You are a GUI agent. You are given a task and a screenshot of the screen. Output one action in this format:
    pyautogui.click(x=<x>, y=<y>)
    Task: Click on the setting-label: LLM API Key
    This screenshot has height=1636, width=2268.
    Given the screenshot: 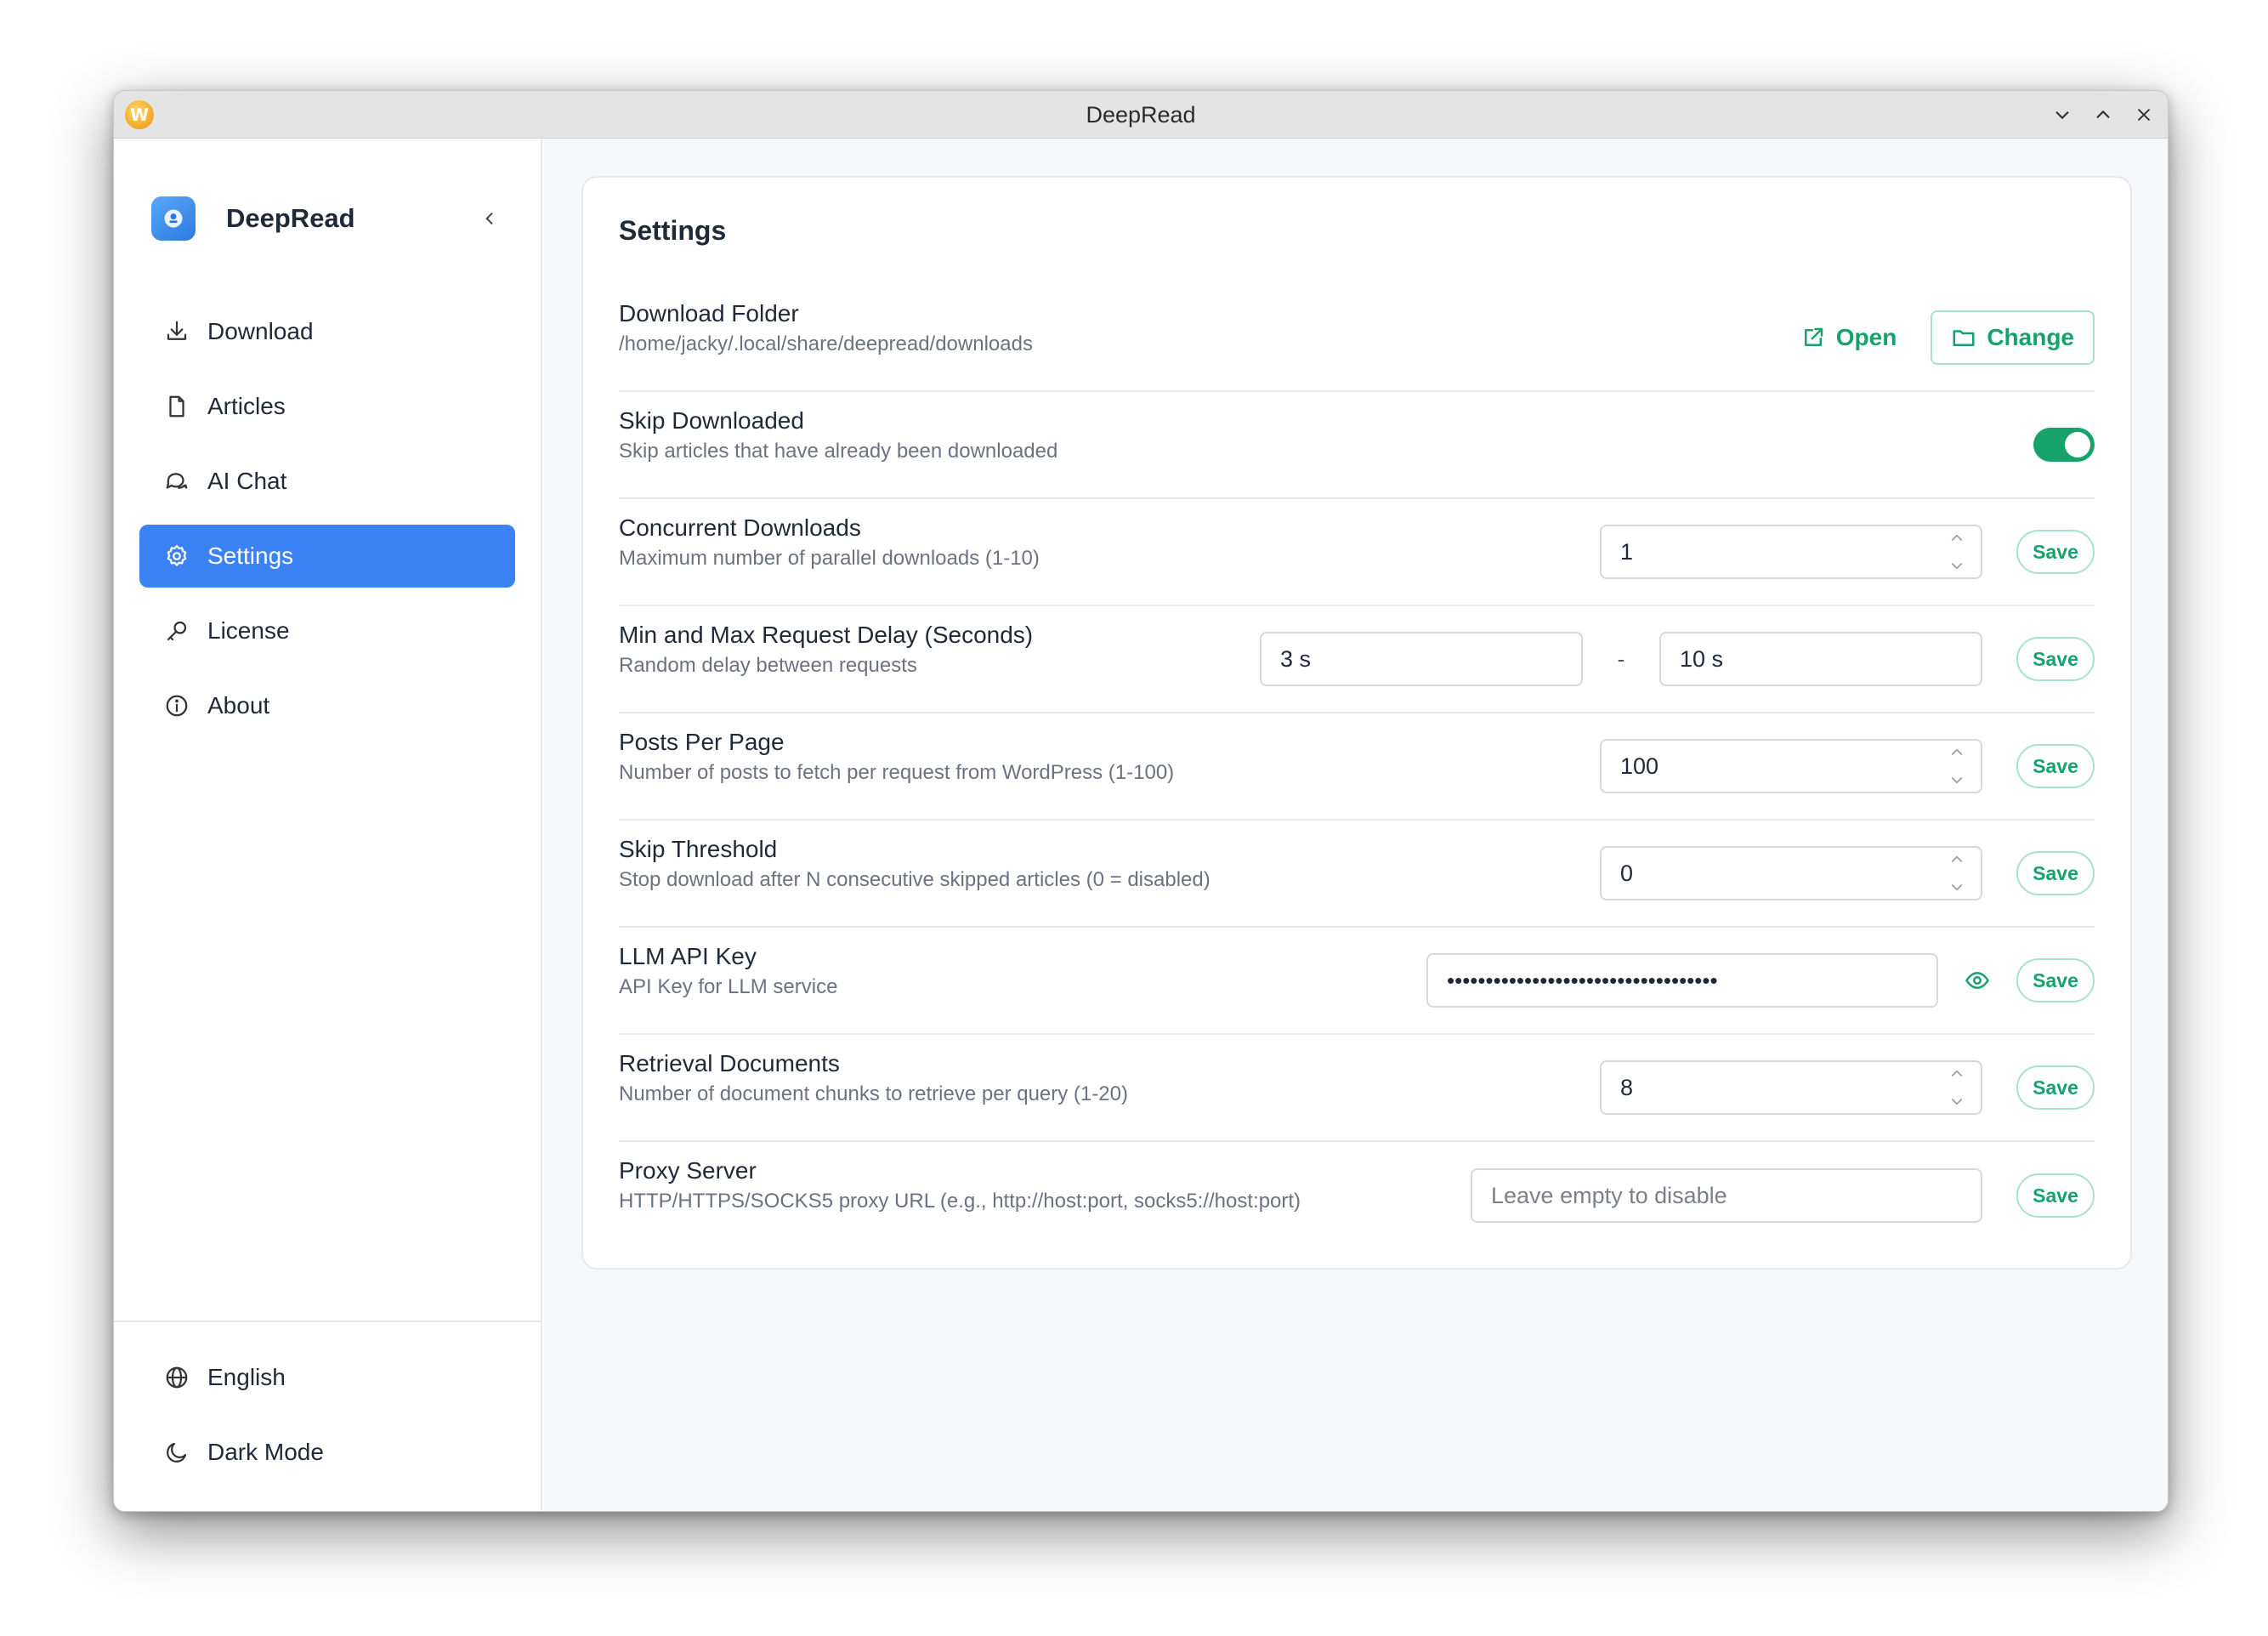 What is the action you would take?
    pyautogui.click(x=688, y=956)
    